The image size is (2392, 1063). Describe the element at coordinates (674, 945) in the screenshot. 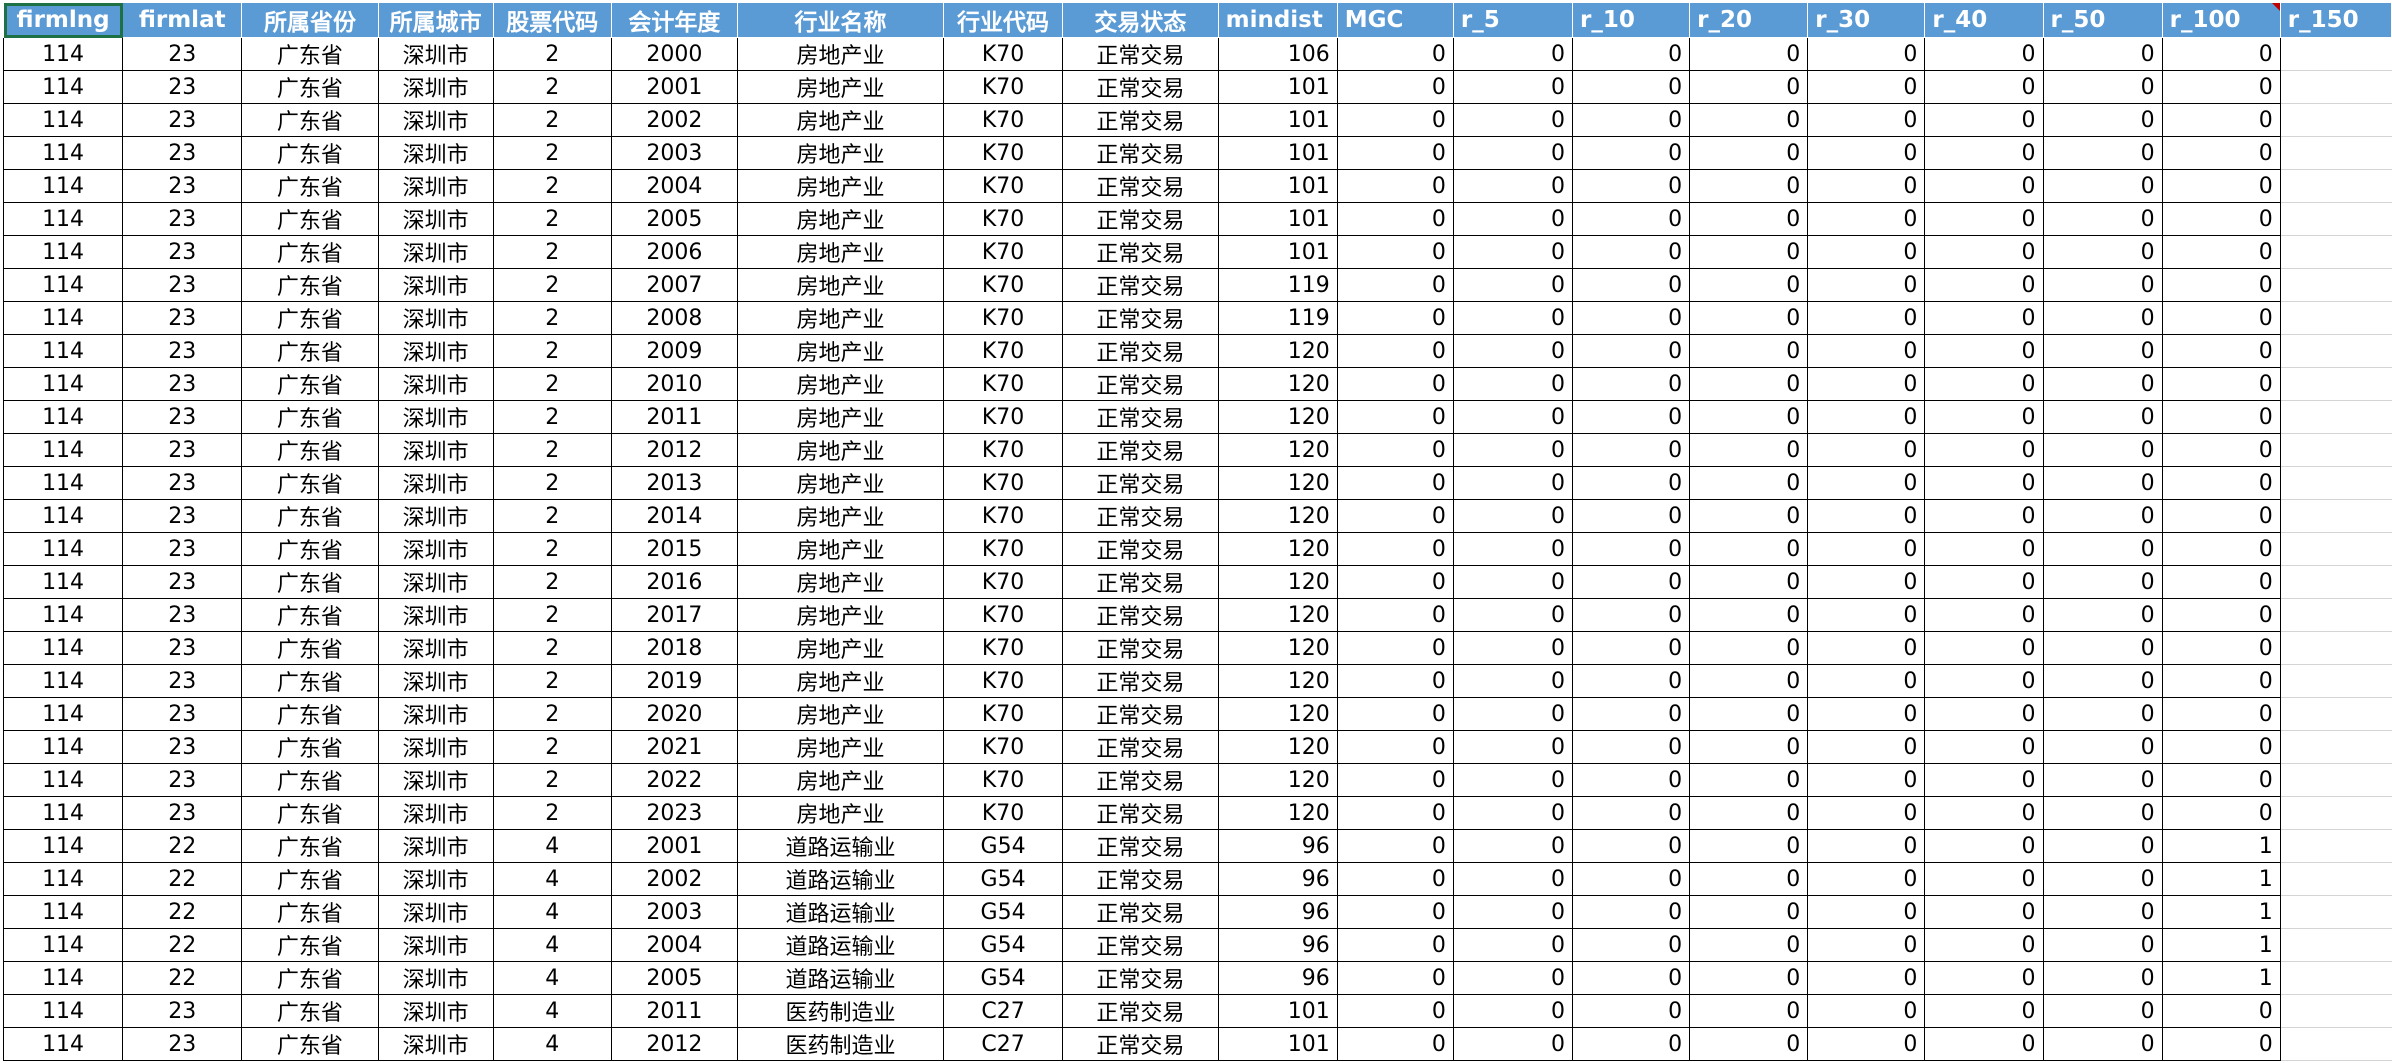

I see `table-cell: 2004` at that location.